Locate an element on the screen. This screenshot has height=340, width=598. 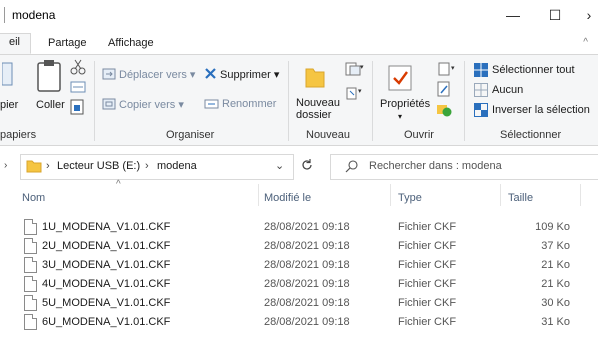
close-button: › is located at coordinates (589, 15).